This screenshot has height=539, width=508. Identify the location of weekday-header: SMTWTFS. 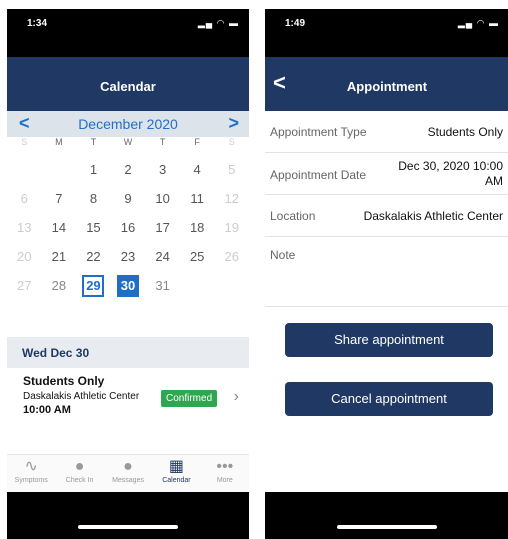
(128, 144).